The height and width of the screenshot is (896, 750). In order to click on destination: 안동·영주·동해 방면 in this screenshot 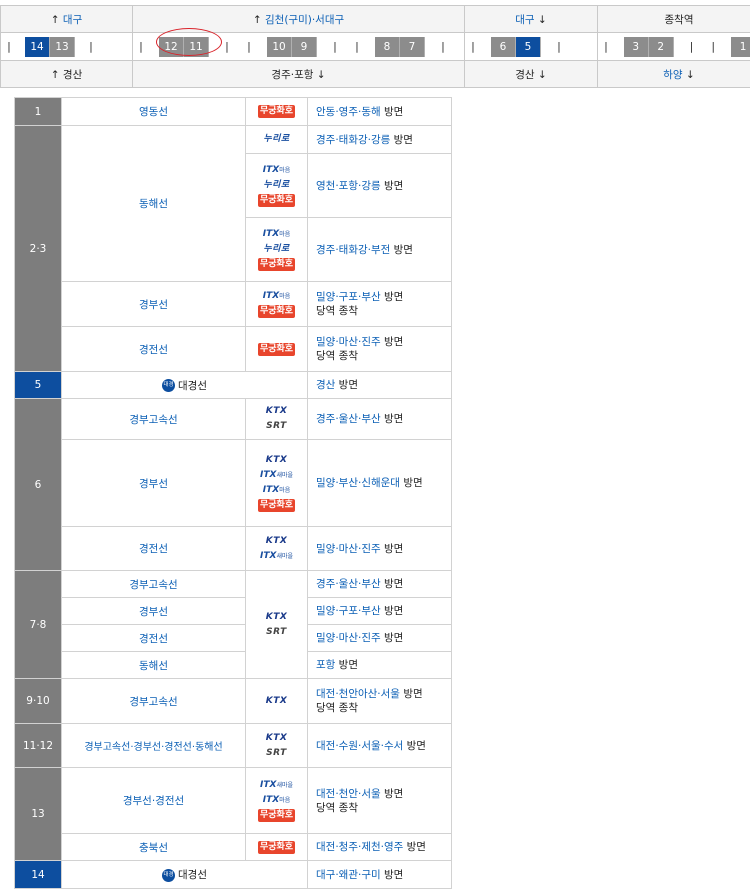, I will do `click(379, 111)`.